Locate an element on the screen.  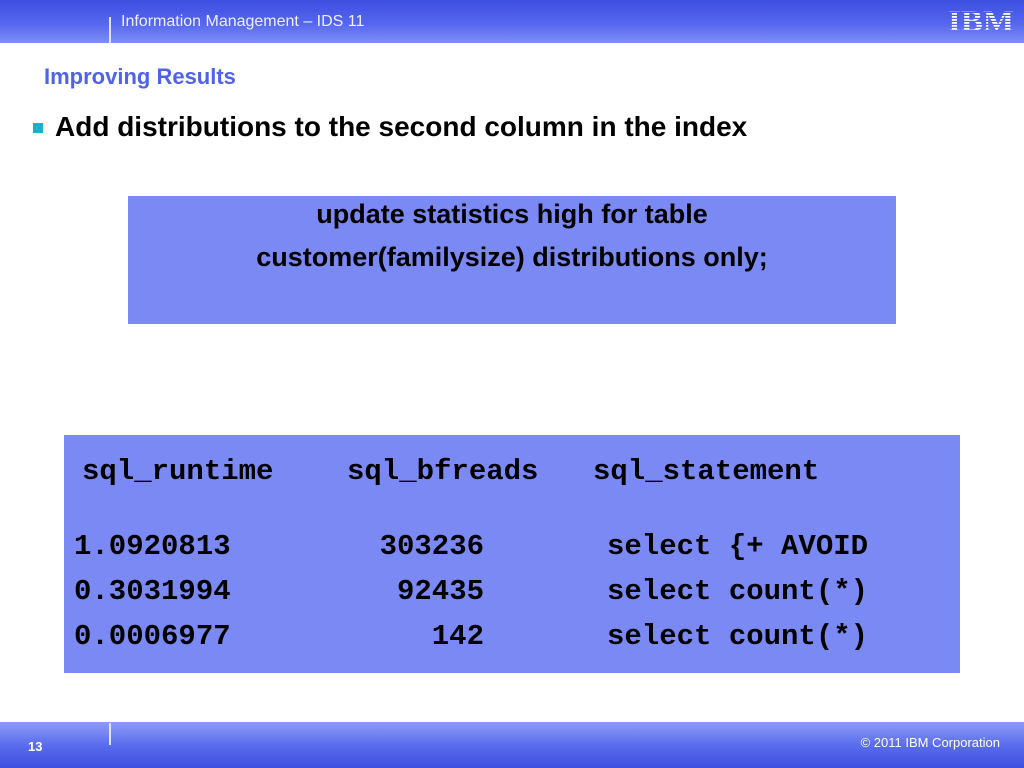
cell-runtime: 0.0006977 is located at coordinates (152, 636).